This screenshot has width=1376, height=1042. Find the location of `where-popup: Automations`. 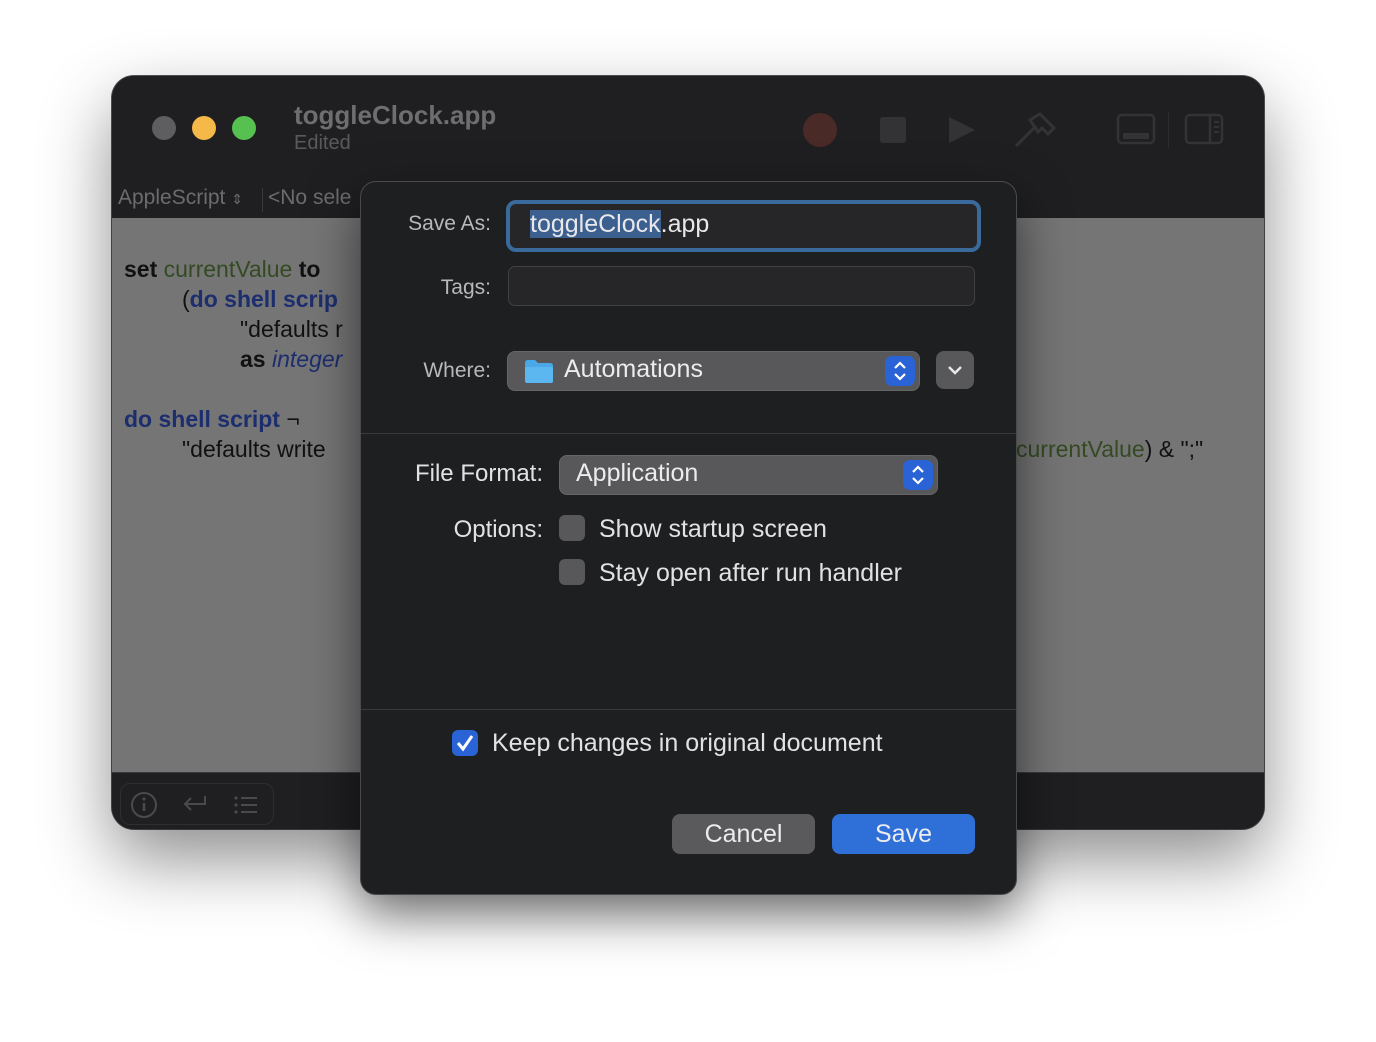

where-popup: Automations is located at coordinates (713, 371).